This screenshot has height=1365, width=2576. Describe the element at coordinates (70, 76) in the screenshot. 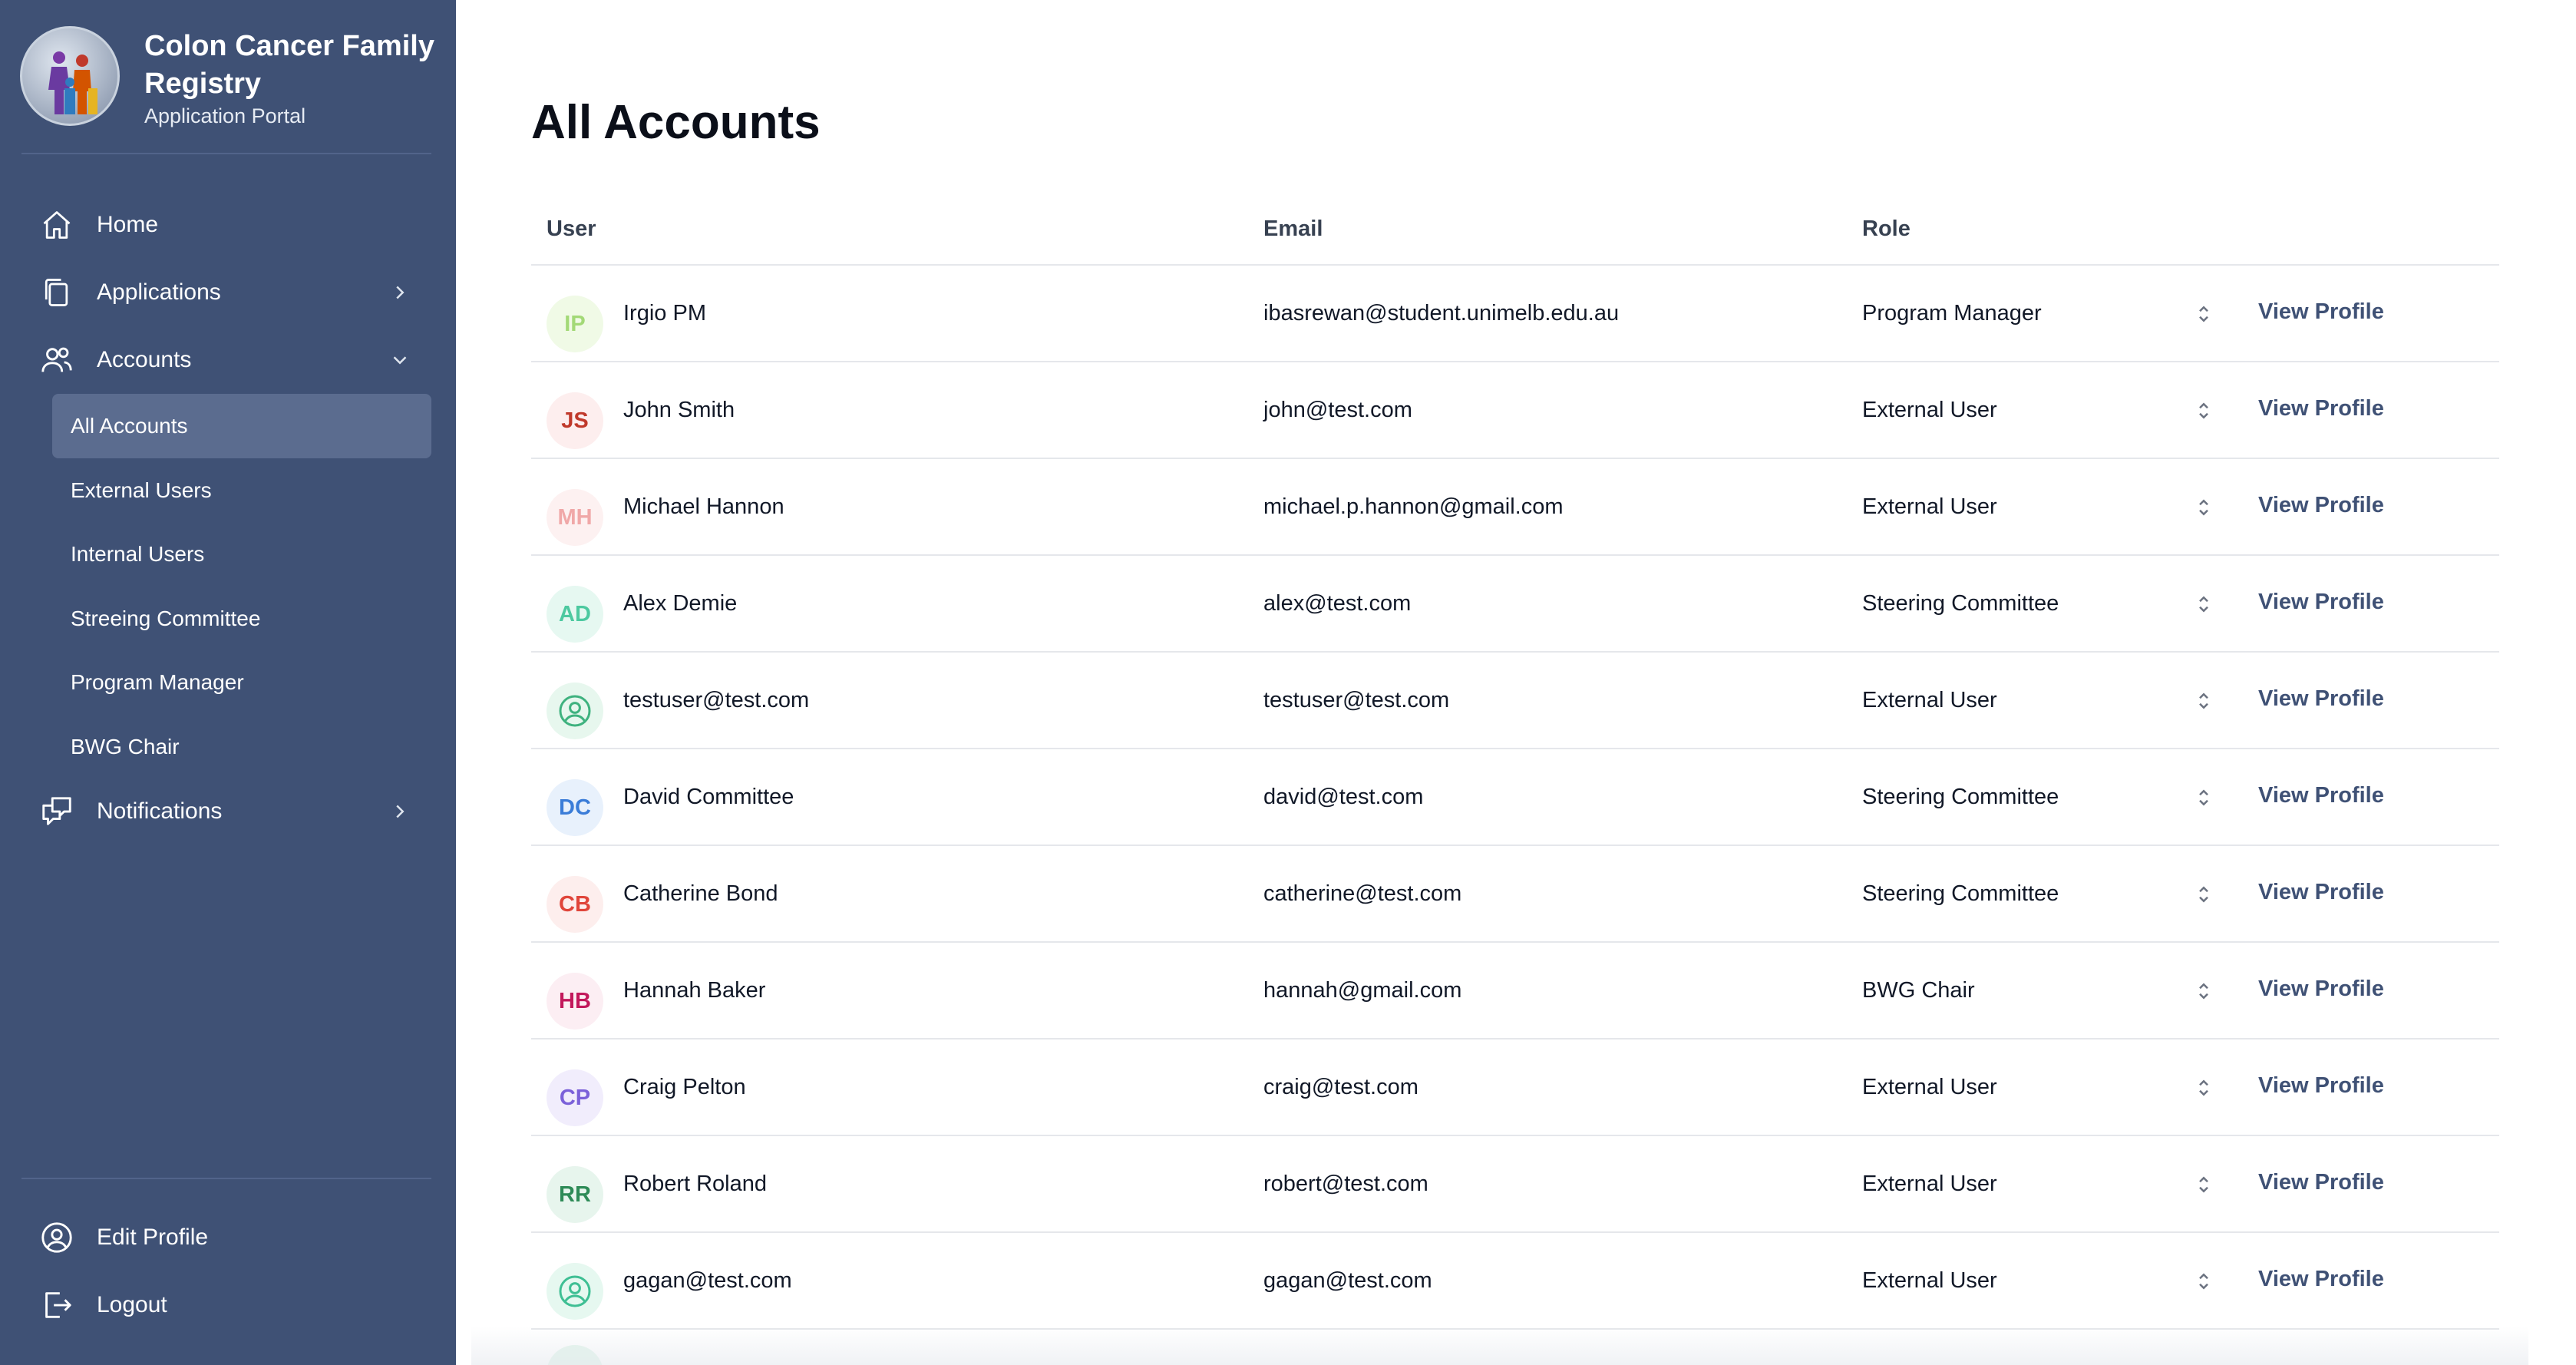

I see `registry-logo` at that location.